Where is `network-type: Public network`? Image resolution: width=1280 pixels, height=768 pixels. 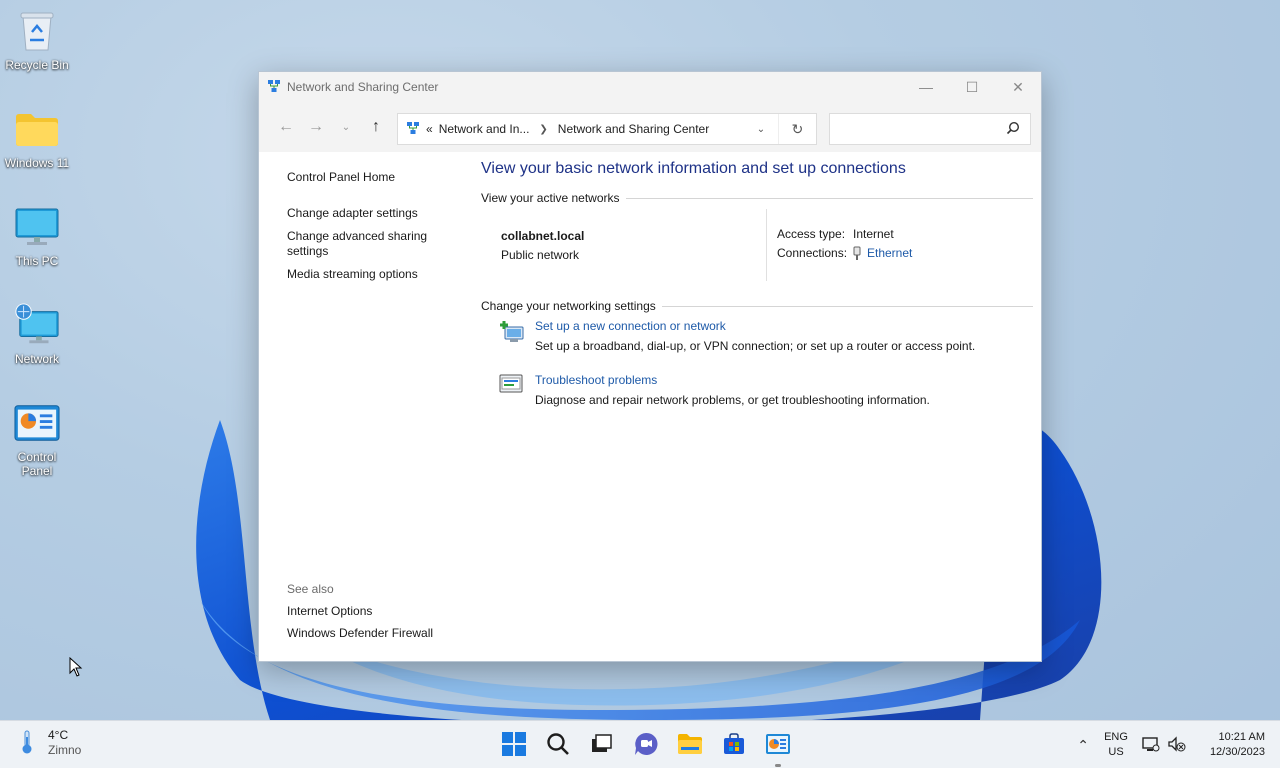 network-type: Public network is located at coordinates (540, 255).